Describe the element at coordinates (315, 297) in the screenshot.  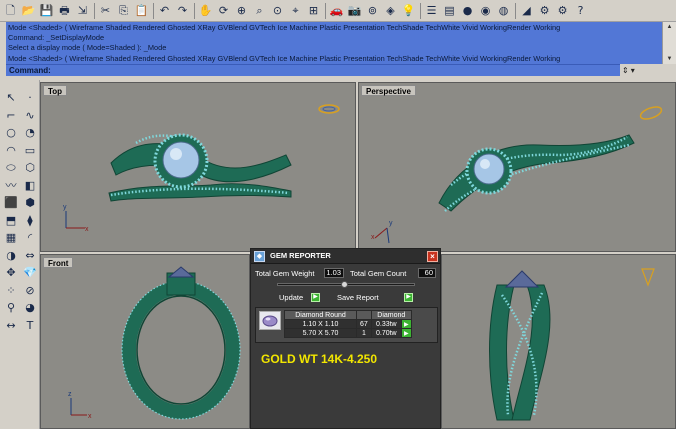
I see `update-button: ▶` at that location.